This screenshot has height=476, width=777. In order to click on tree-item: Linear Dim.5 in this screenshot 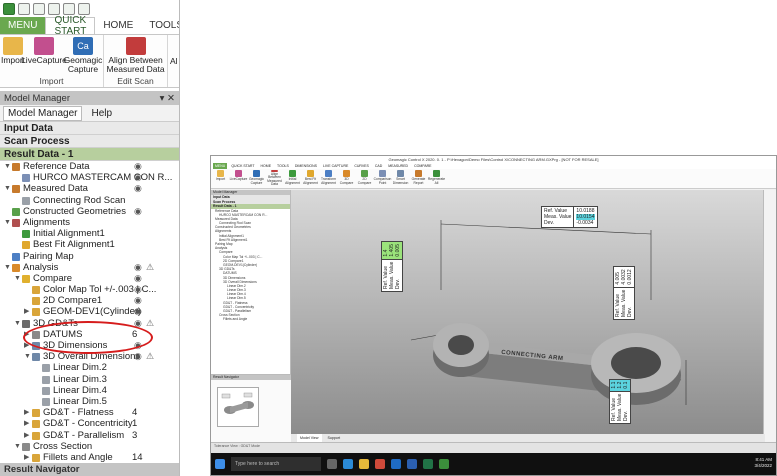, I will do `click(89, 401)`.